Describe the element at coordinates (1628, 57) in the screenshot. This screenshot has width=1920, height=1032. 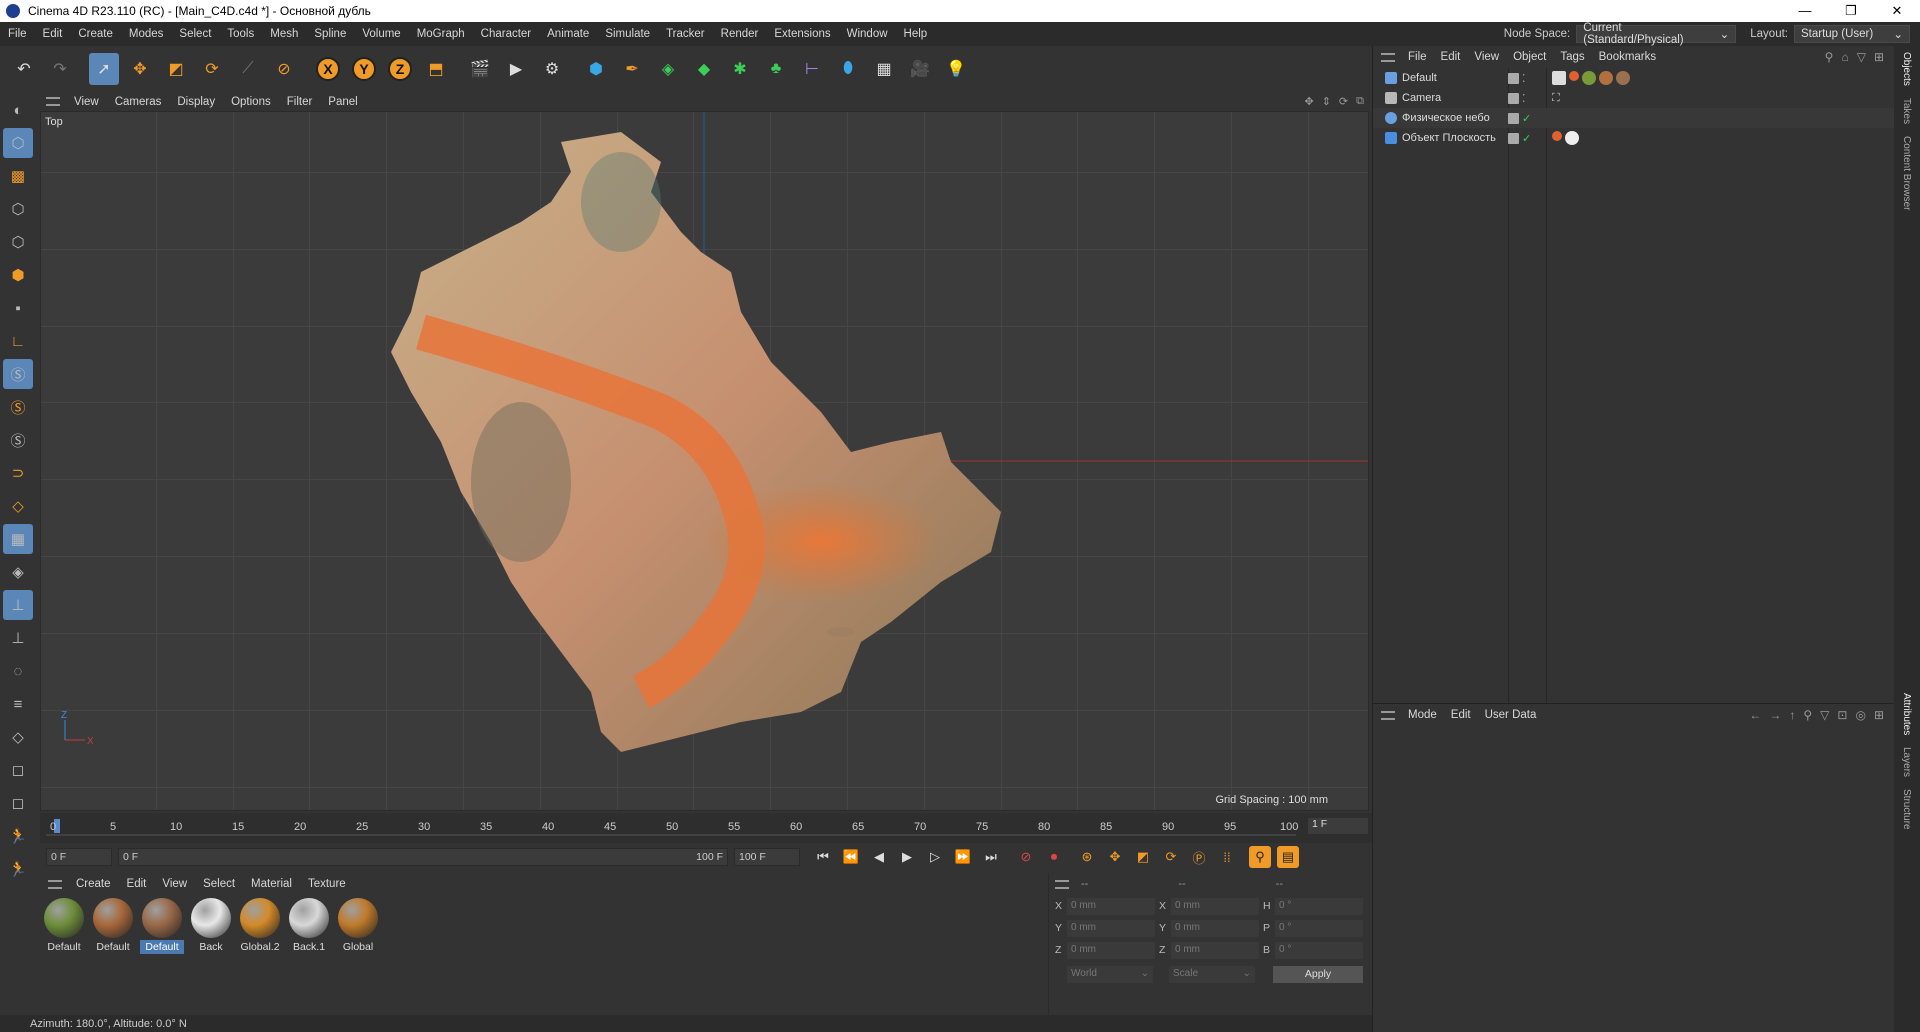
I see `object-menu-bookmarks: Bookmarks` at that location.